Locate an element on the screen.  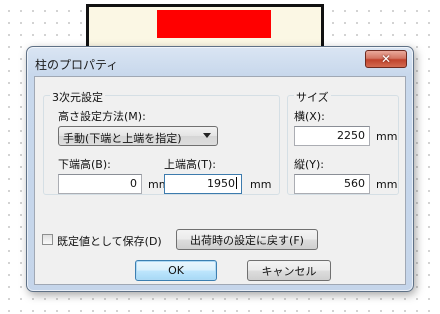
canvas-selection-highlight is located at coordinates (214, 24).